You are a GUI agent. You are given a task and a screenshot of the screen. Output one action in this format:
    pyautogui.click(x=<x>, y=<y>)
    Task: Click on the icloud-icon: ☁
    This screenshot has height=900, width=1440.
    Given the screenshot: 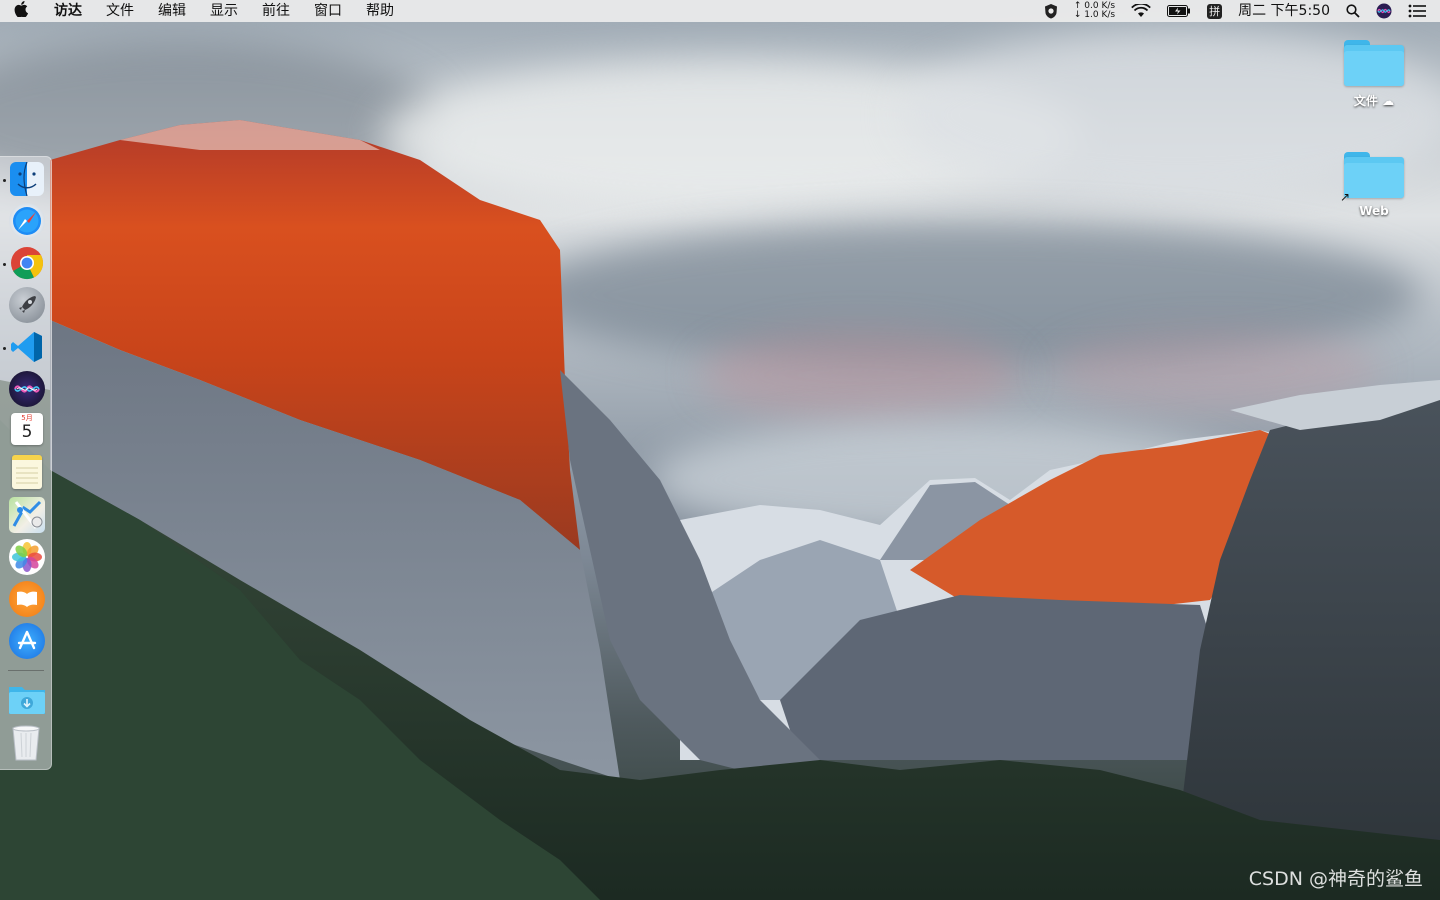 What is the action you would take?
    pyautogui.click(x=1388, y=101)
    